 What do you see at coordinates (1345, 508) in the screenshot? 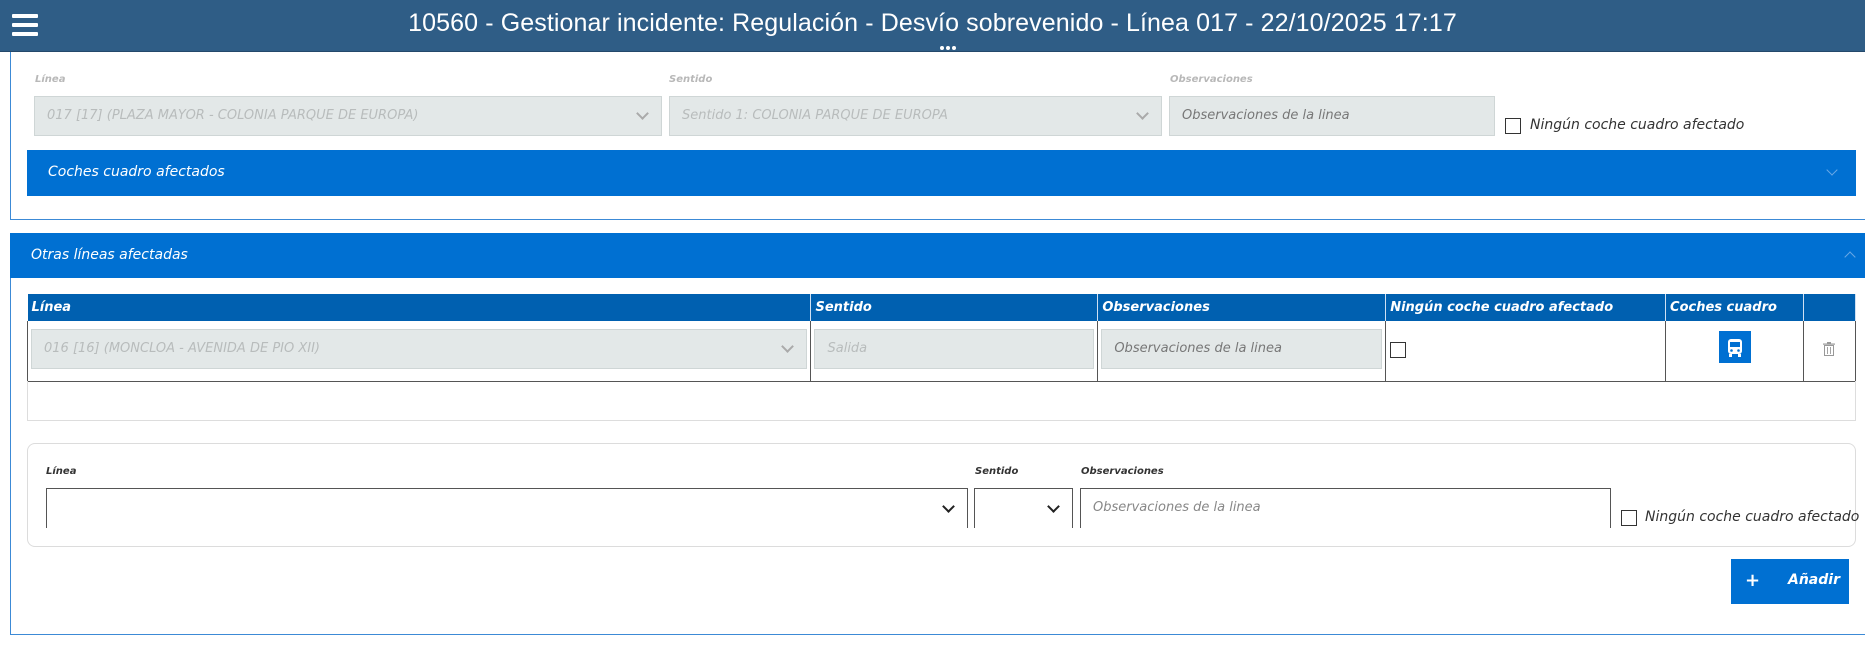
I see `add-observaciones-input: Observaciones de la linea` at bounding box center [1345, 508].